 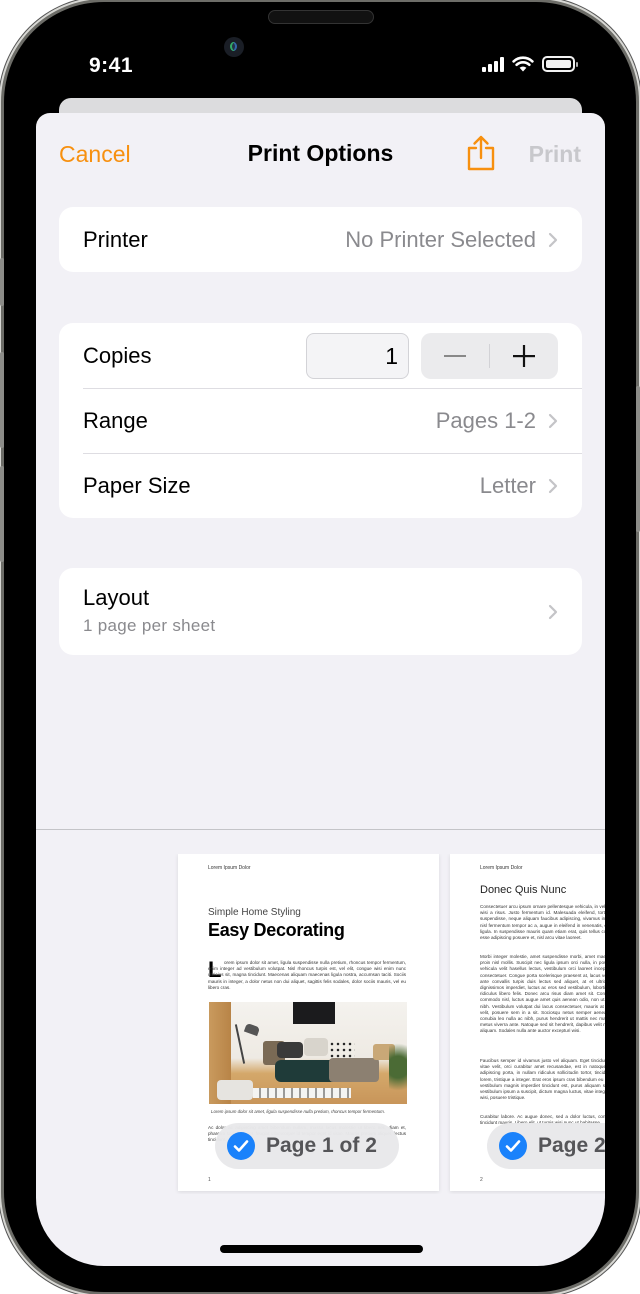 I want to click on page-number: 1, so click(x=209, y=1180).